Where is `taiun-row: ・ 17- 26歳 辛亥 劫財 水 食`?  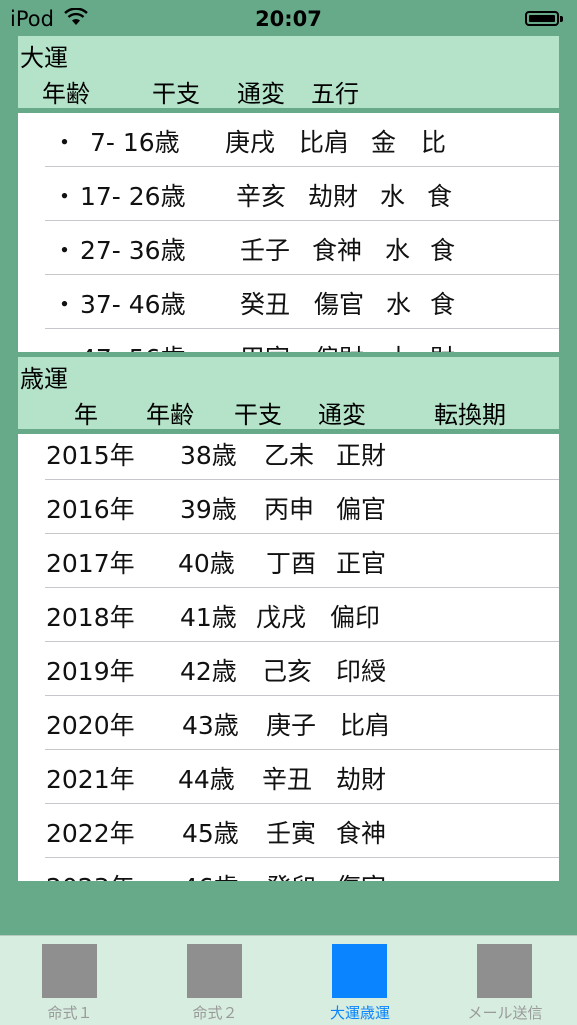
taiun-row: ・ 17- 26歳 辛亥 劫財 水 食 is located at coordinates (288, 194).